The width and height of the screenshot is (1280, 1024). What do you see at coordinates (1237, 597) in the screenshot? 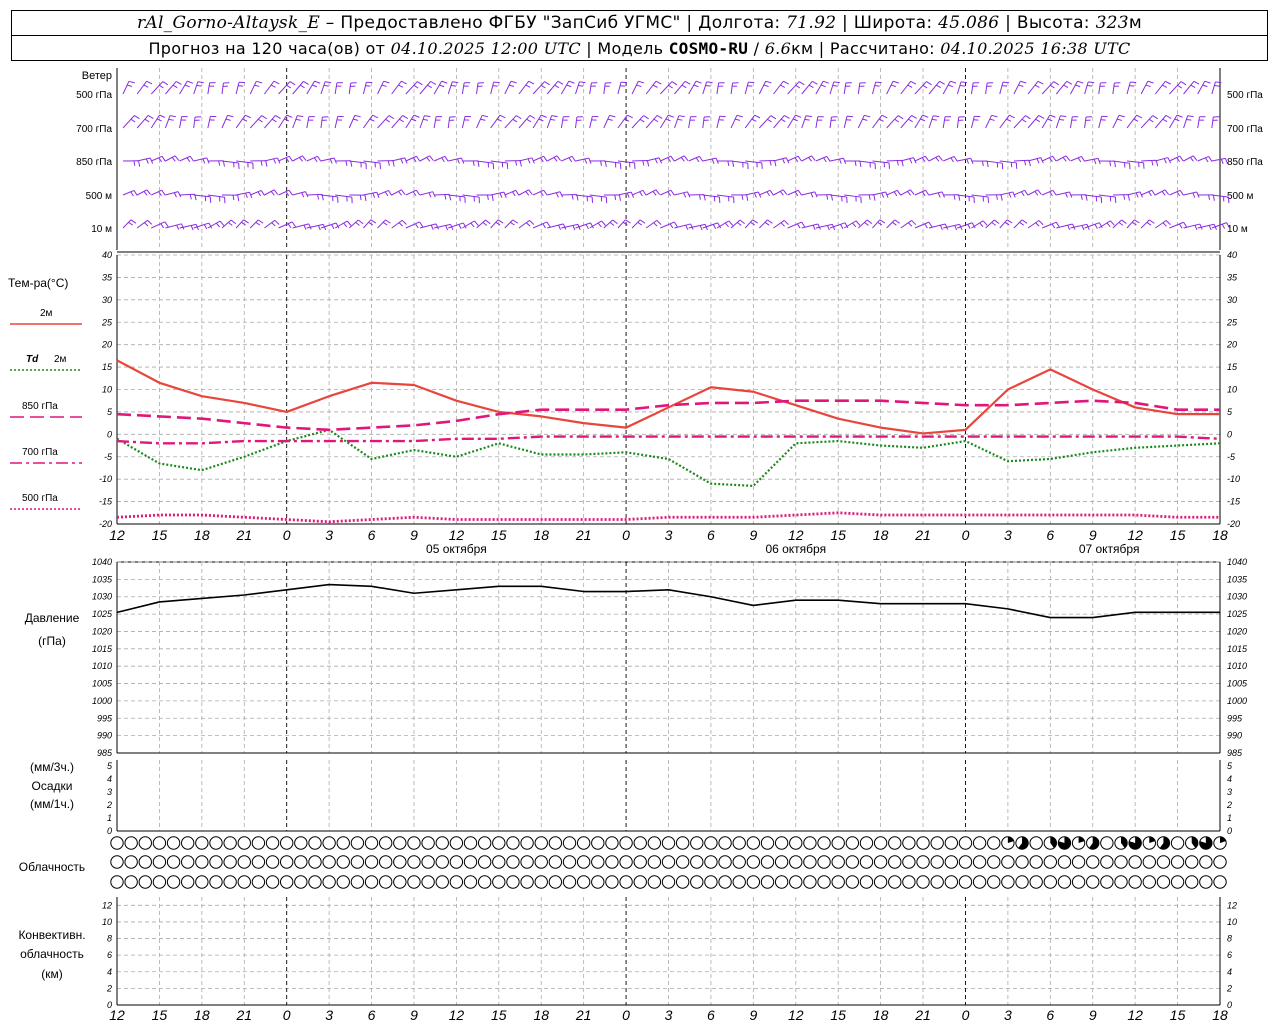
I see `pressure-ytick-right: 1030` at bounding box center [1237, 597].